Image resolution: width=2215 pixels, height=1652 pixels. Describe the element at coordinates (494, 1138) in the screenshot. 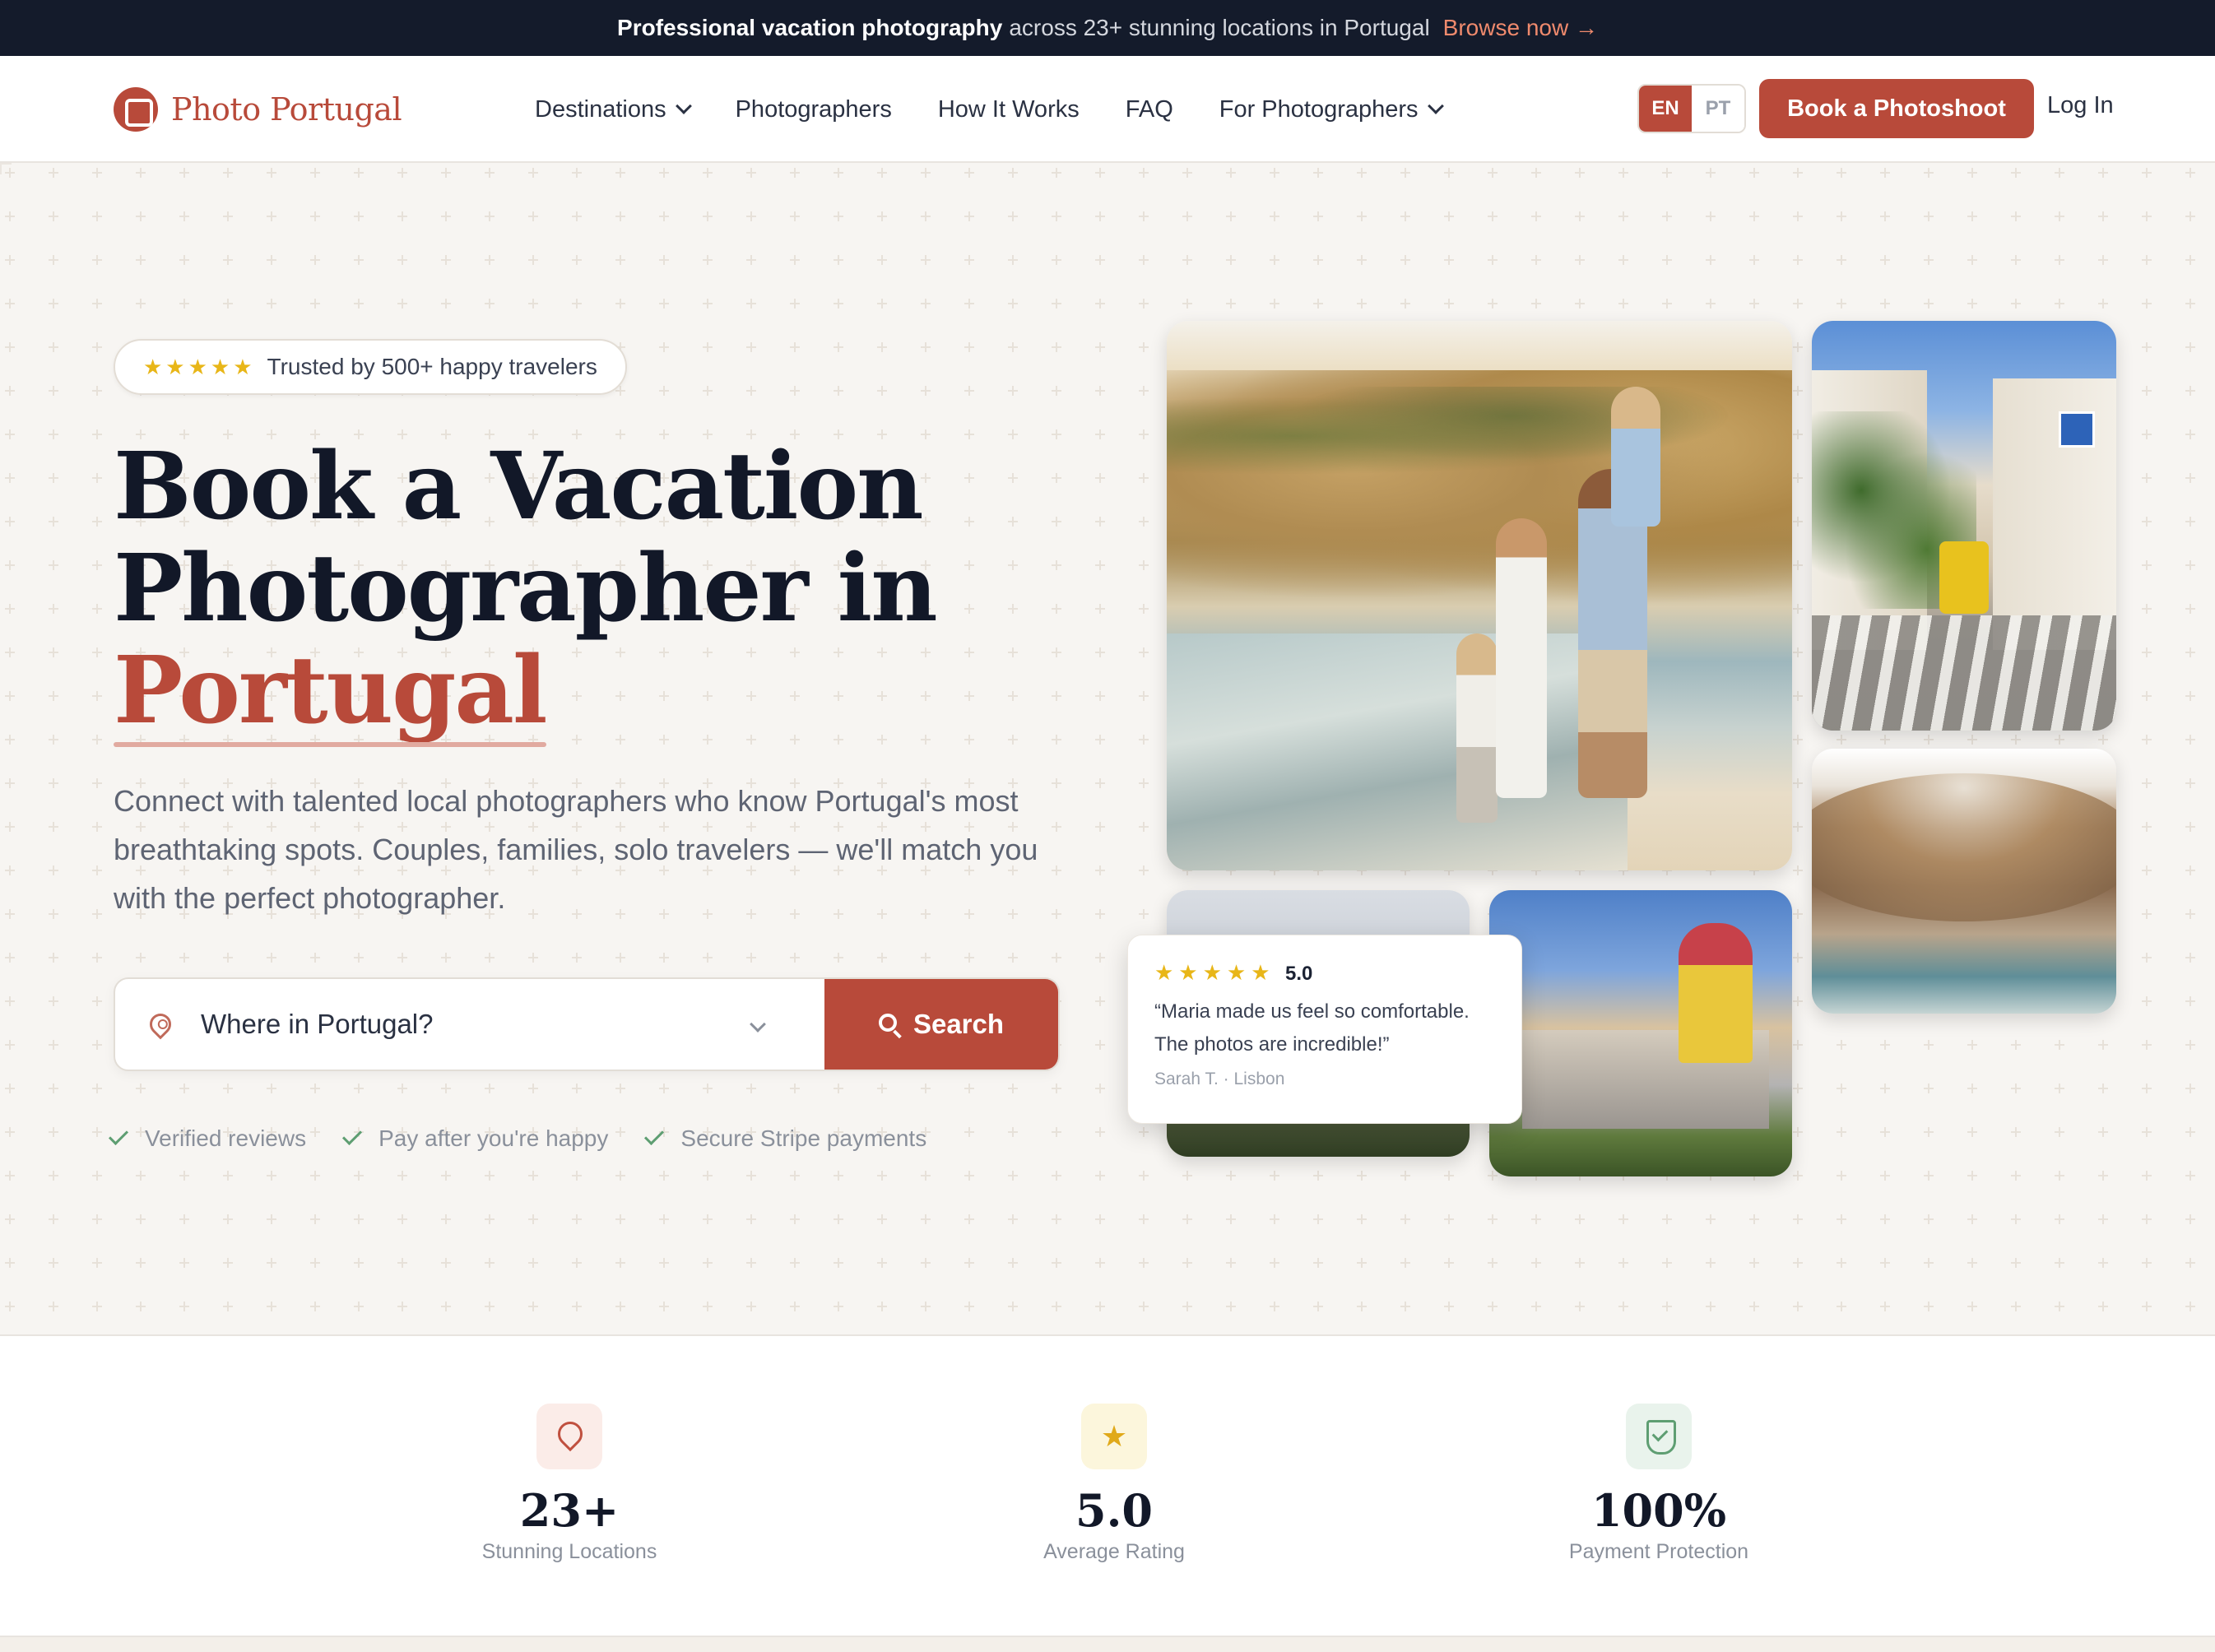

I see `check-label: Pay after you're happy` at that location.